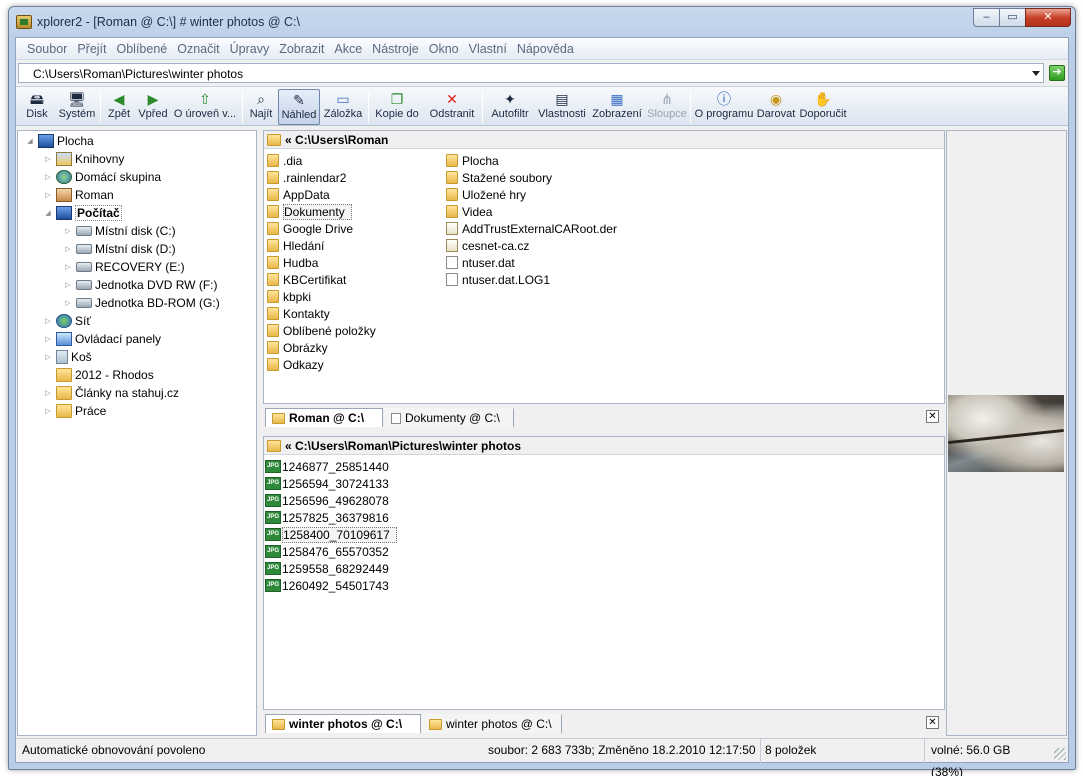 The width and height of the screenshot is (1083, 776). Describe the element at coordinates (1012, 17) in the screenshot. I see `maximize-button: ▭` at that location.